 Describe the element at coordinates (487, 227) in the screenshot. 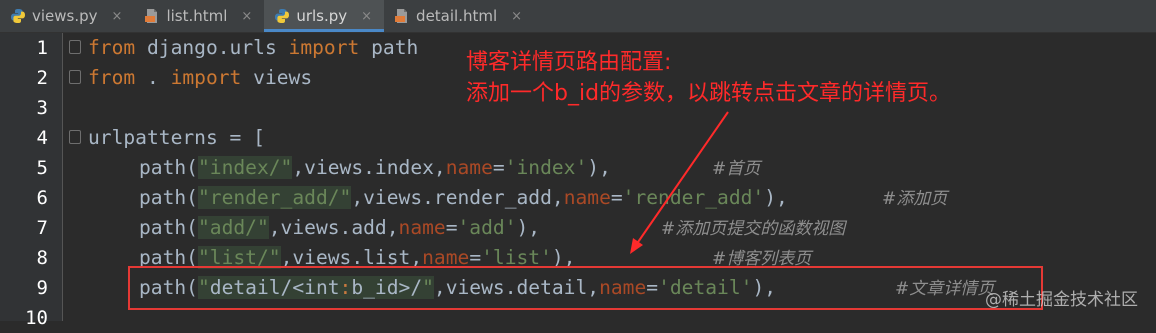

I see `string-literal: 'add'` at that location.